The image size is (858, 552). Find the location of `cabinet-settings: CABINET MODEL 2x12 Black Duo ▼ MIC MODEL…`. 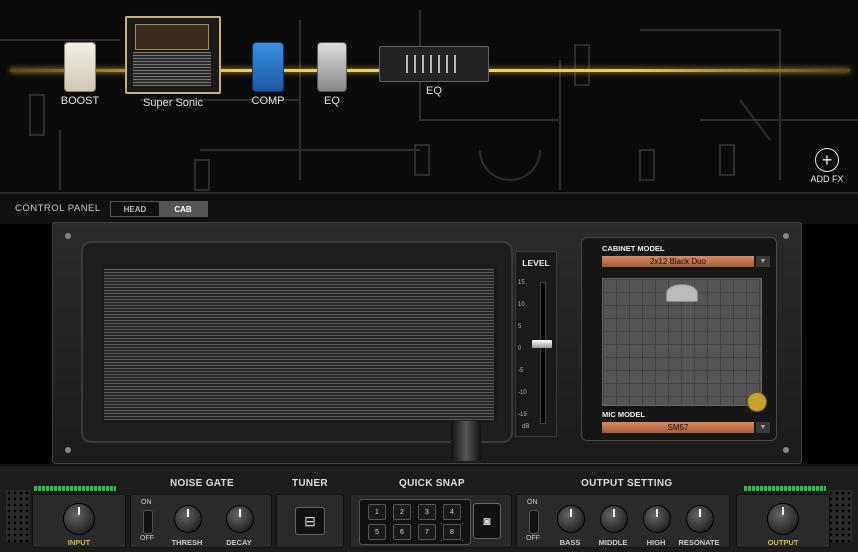

cabinet-settings: CABINET MODEL 2x12 Black Duo ▼ MIC MODEL… is located at coordinates (679, 339).